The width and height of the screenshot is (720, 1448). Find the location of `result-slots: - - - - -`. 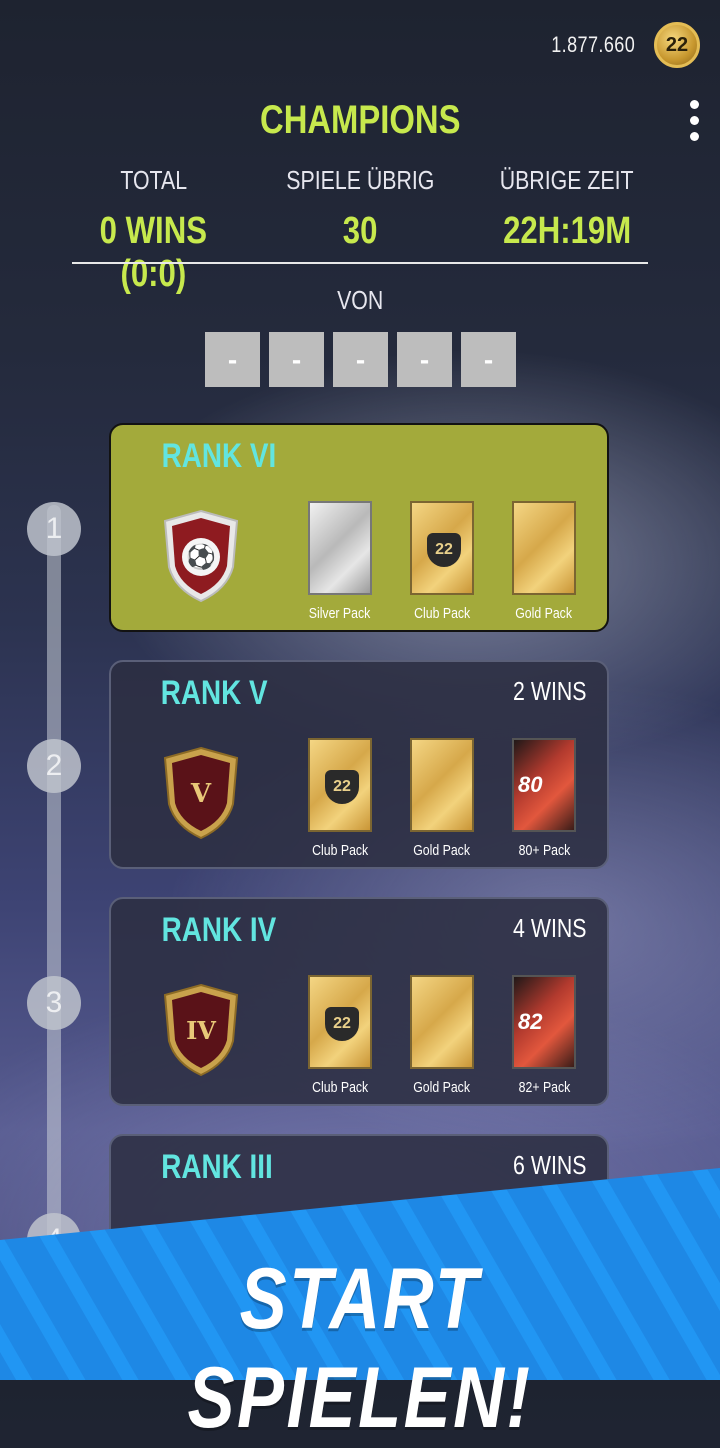

result-slots: - - - - - is located at coordinates (360, 359).